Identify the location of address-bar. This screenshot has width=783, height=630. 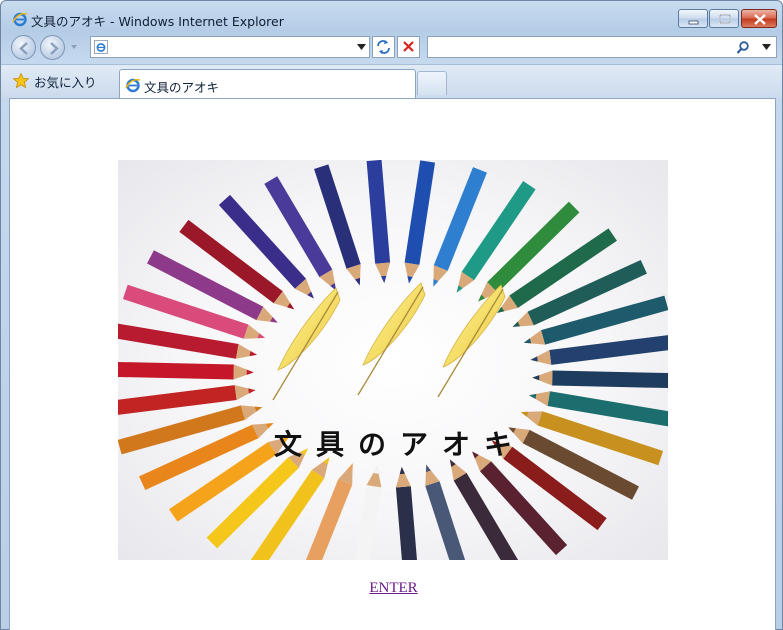
(230, 47).